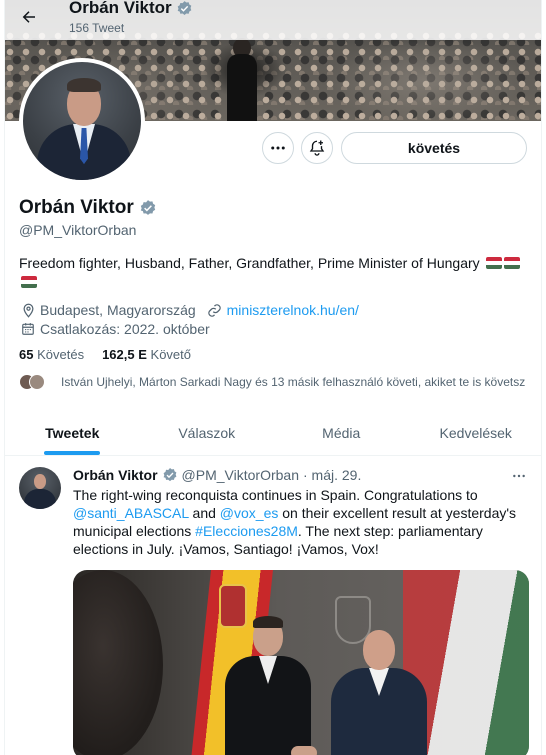 The width and height of the screenshot is (546, 755). I want to click on bell-plus-icon, so click(317, 148).